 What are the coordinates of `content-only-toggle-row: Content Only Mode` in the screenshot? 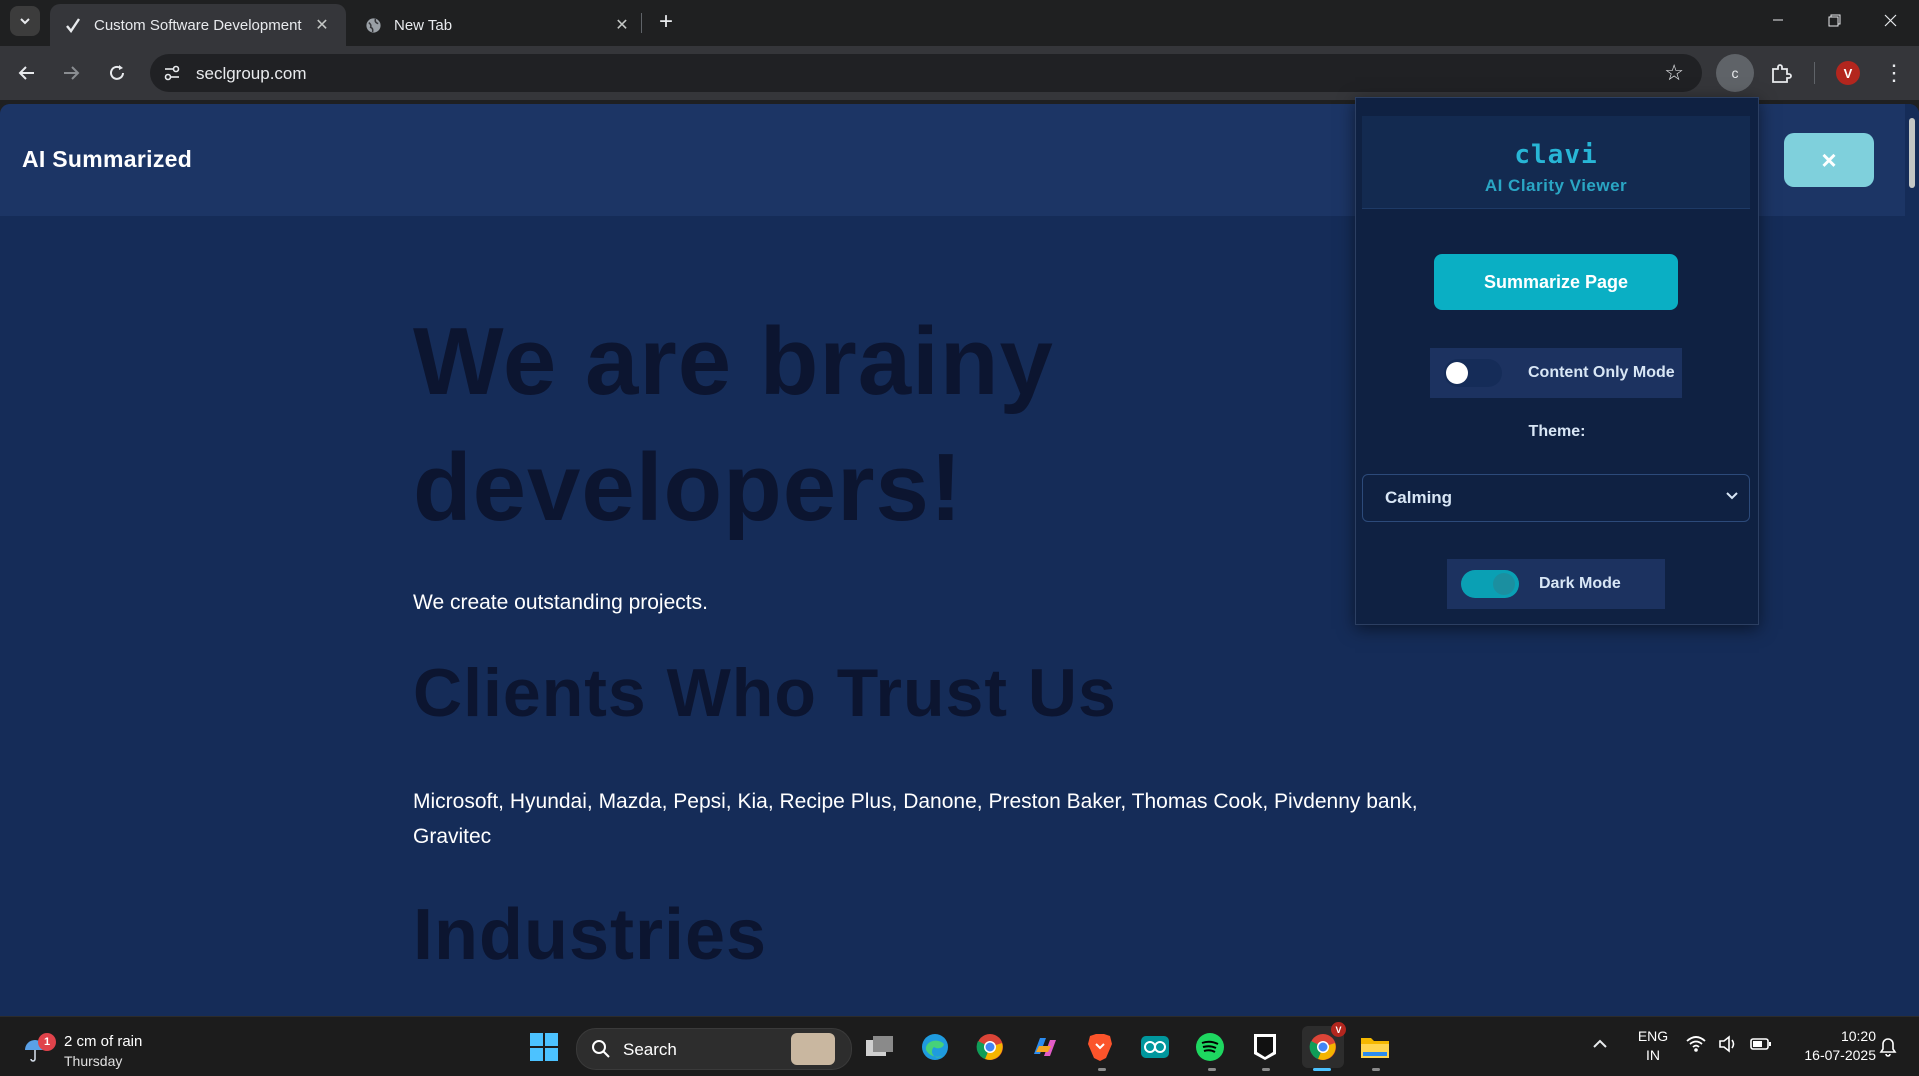 It's located at (1556, 373).